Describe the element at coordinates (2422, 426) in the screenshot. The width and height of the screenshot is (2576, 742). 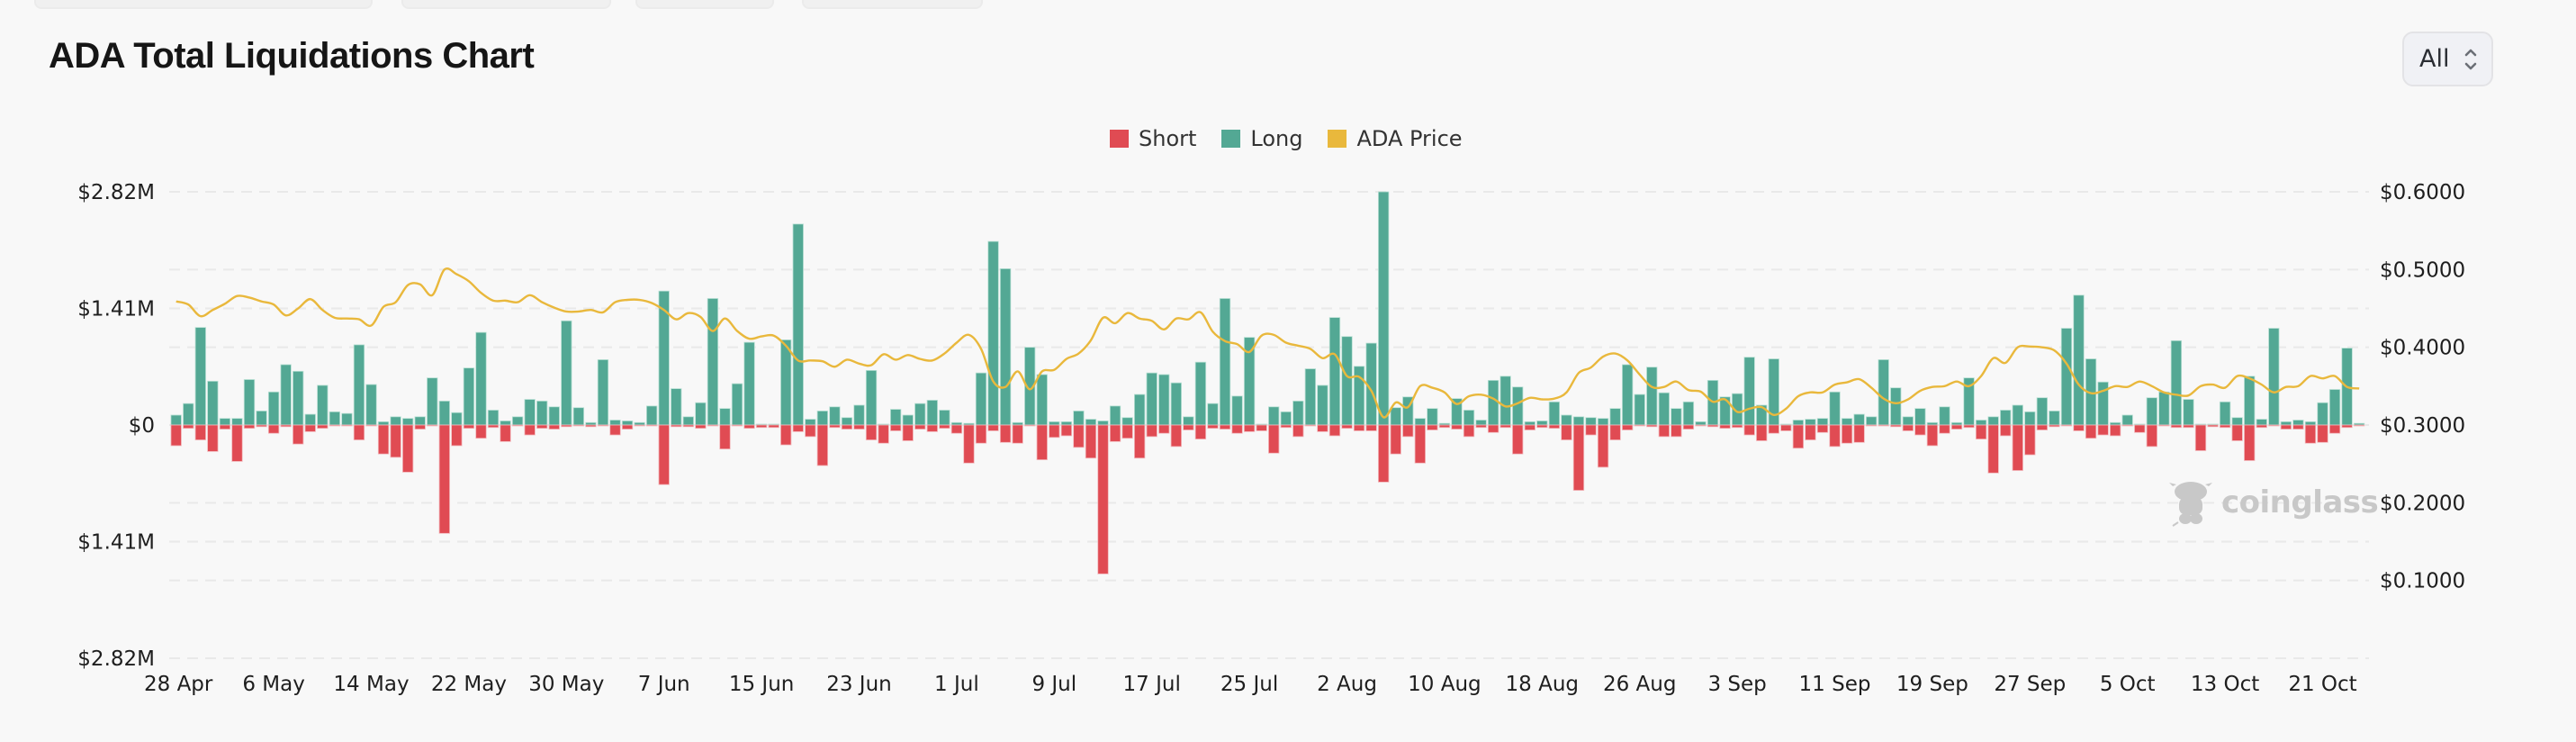
I see `right-axis-tick-label: $0.3000` at that location.